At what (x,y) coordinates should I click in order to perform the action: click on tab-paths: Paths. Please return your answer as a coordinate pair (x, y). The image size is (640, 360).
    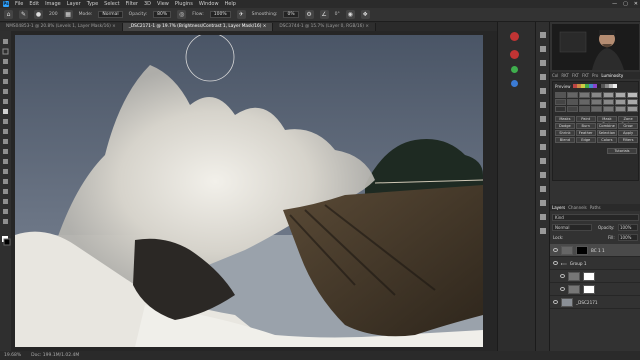
    Looking at the image, I should click on (595, 207).